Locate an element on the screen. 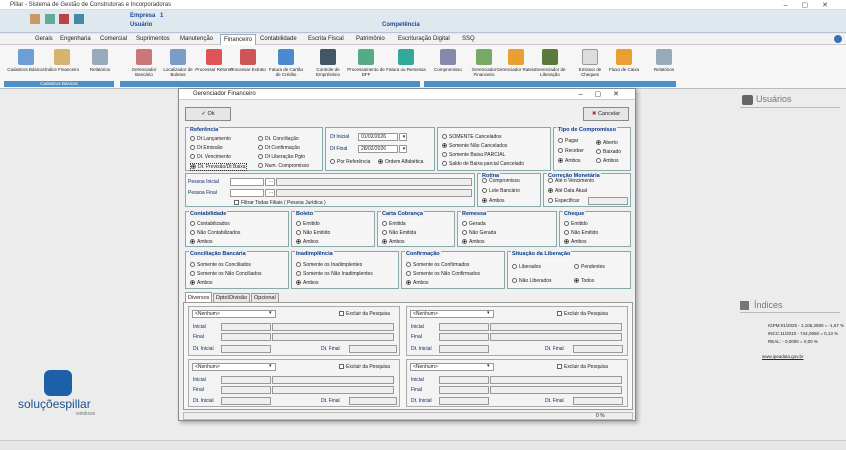 The width and height of the screenshot is (846, 450). calendar-icon is located at coordinates (64, 19).